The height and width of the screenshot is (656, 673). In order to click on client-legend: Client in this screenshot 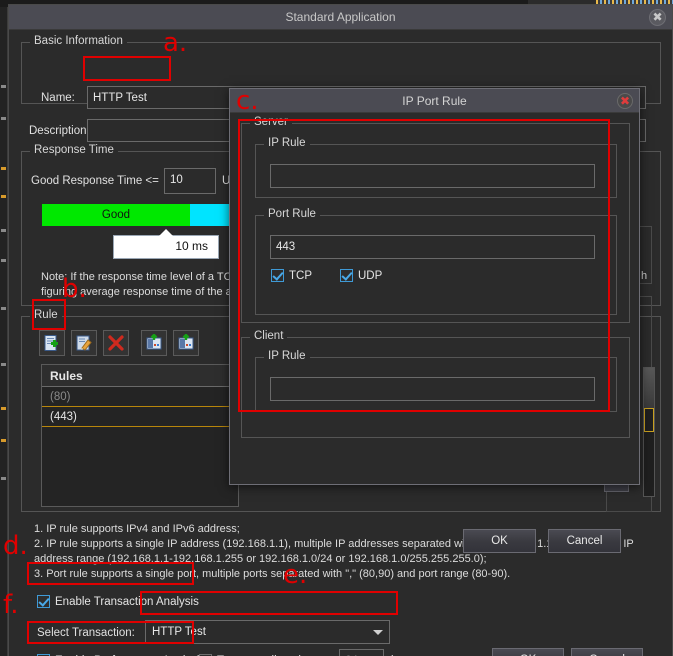, I will do `click(269, 336)`.